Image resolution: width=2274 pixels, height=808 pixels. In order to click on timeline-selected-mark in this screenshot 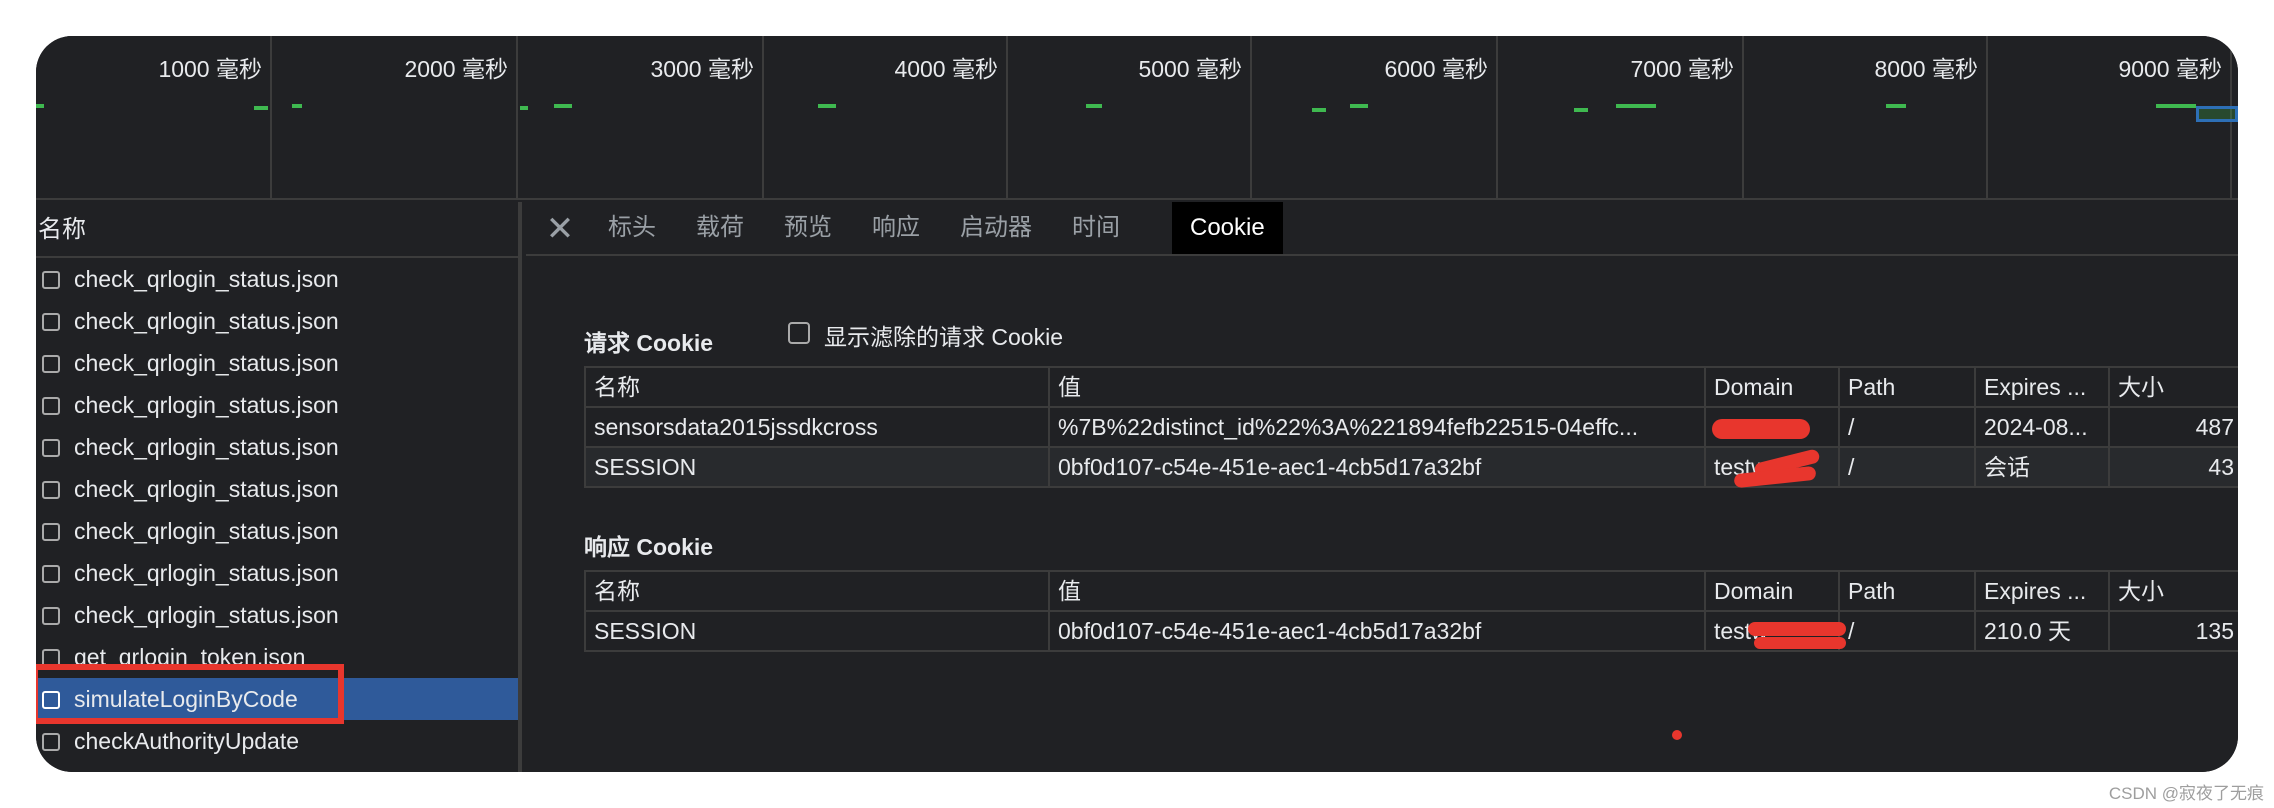, I will do `click(2217, 114)`.